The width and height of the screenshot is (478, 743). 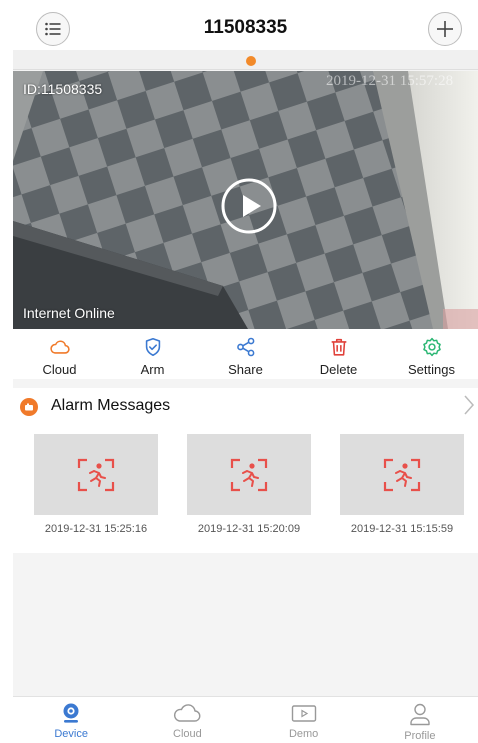 I want to click on header: 11508335, so click(x=245, y=30).